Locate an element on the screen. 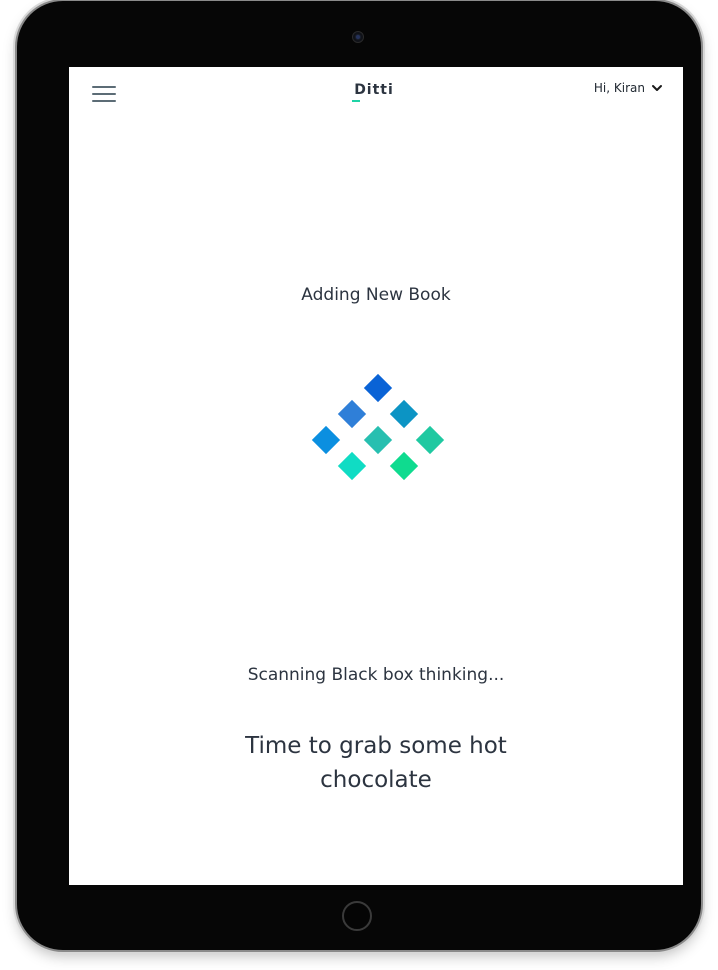 Image resolution: width=718 pixels, height=970 pixels. app-logo: Ditti is located at coordinates (374, 90).